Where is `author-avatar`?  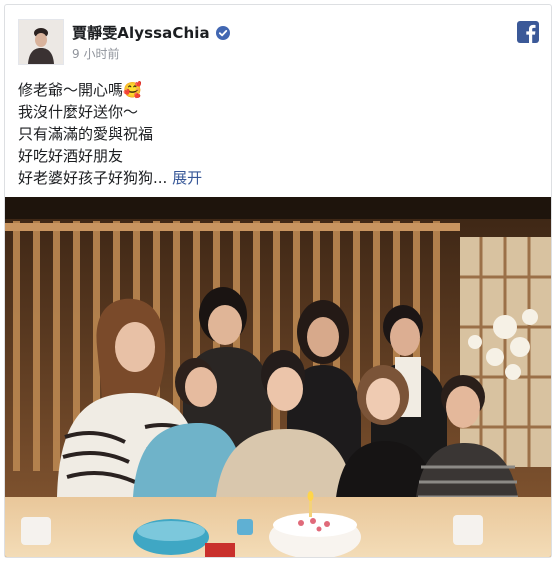 author-avatar is located at coordinates (41, 42).